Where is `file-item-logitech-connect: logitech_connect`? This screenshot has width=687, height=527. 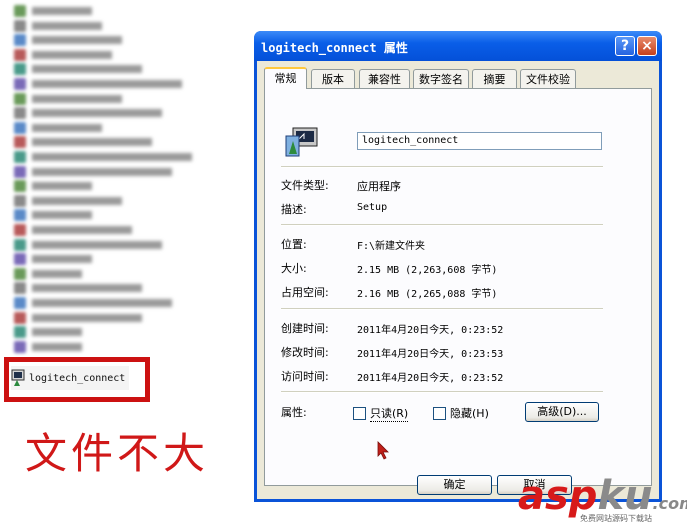
file-item-logitech-connect: logitech_connect is located at coordinates (70, 378).